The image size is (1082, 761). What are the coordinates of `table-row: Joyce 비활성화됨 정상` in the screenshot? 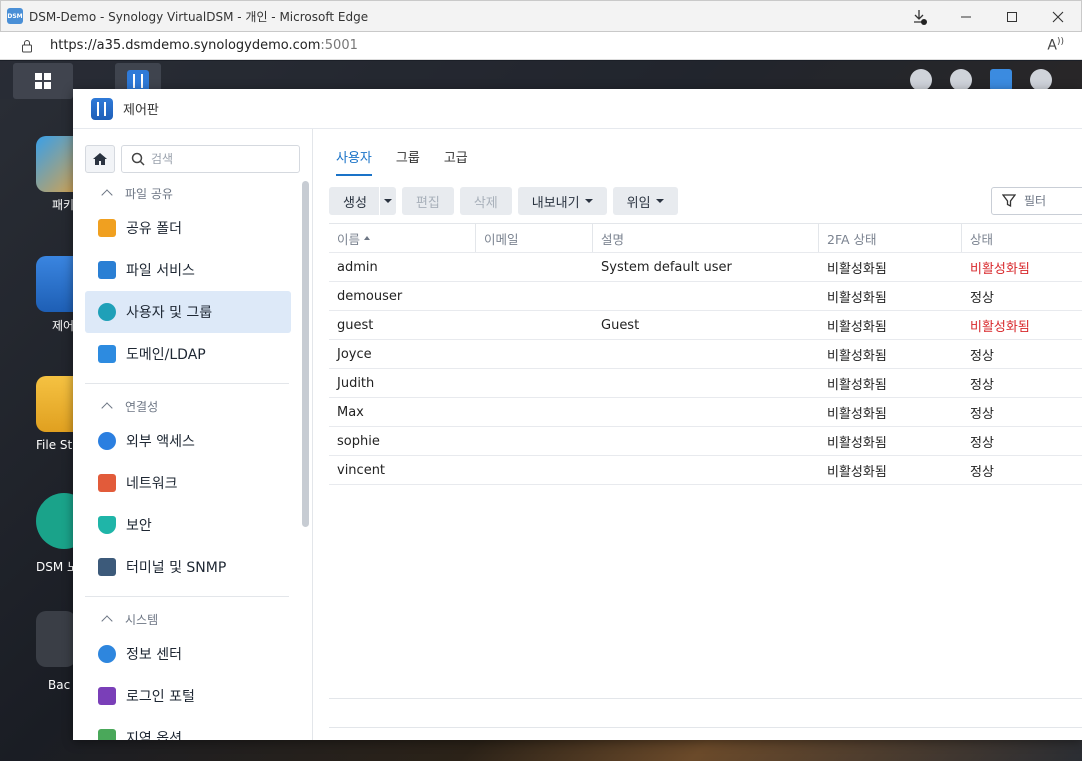 It's located at (705, 354).